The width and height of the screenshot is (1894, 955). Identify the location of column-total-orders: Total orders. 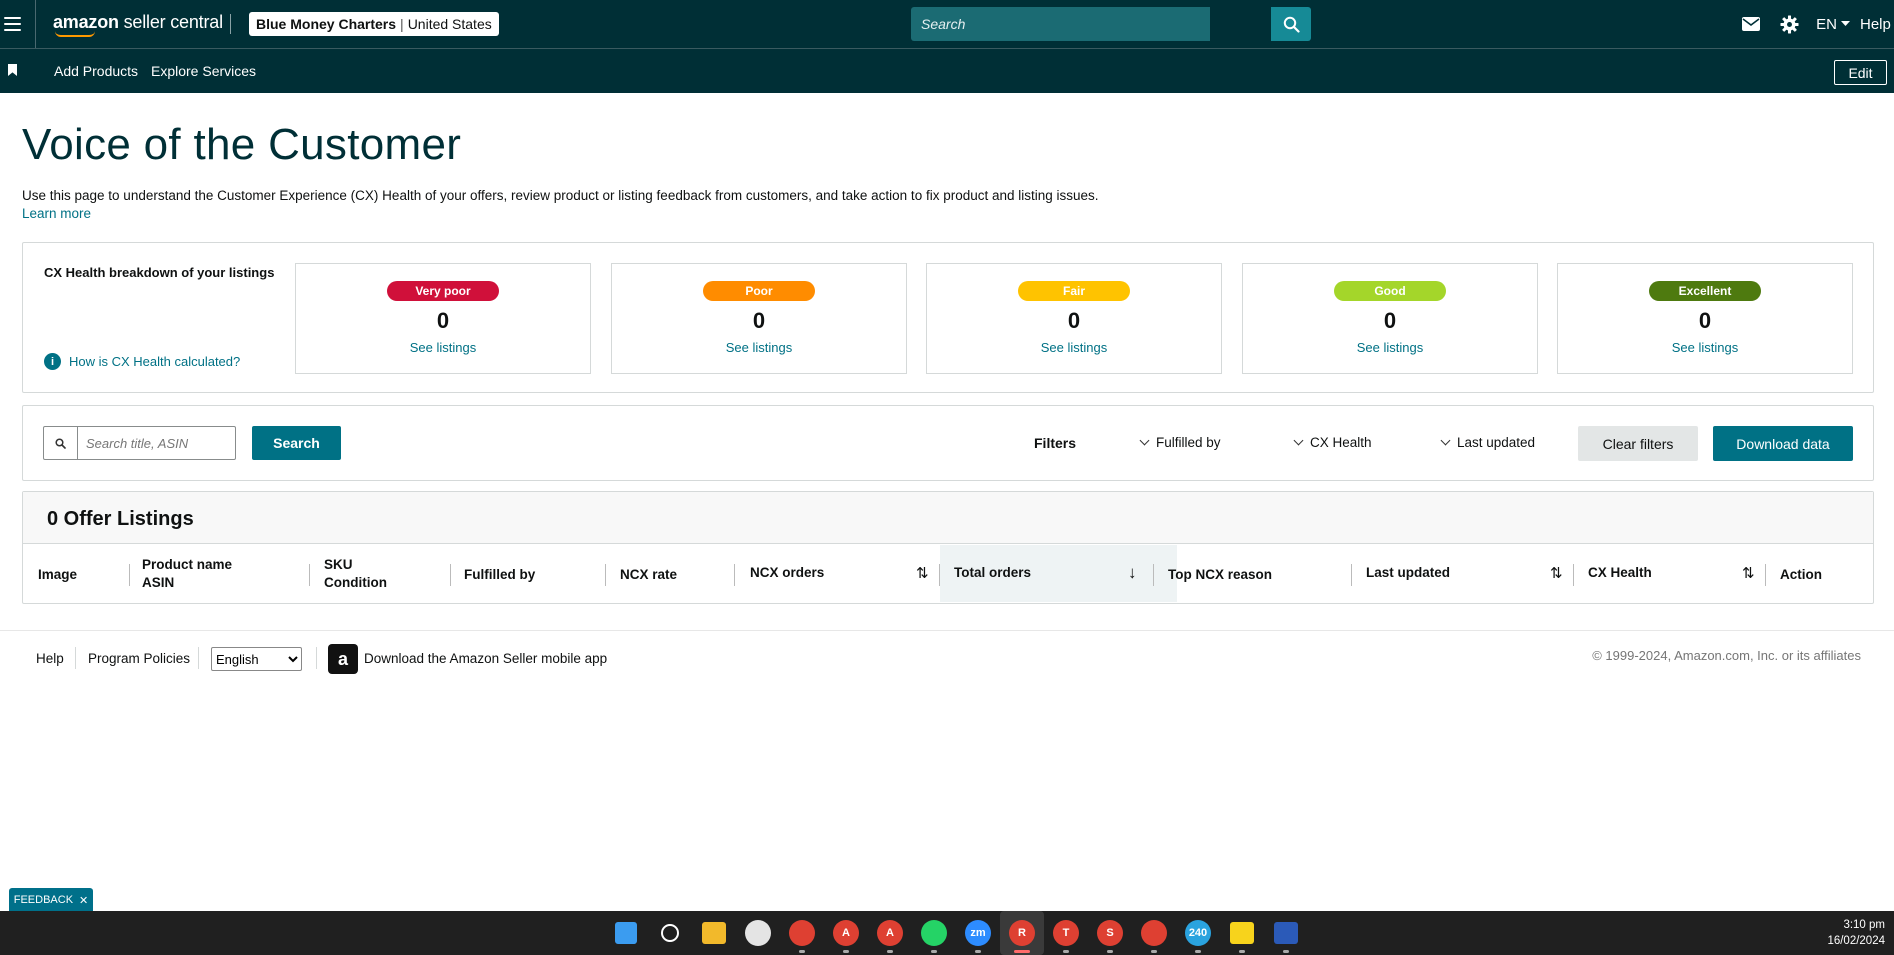
(992, 572).